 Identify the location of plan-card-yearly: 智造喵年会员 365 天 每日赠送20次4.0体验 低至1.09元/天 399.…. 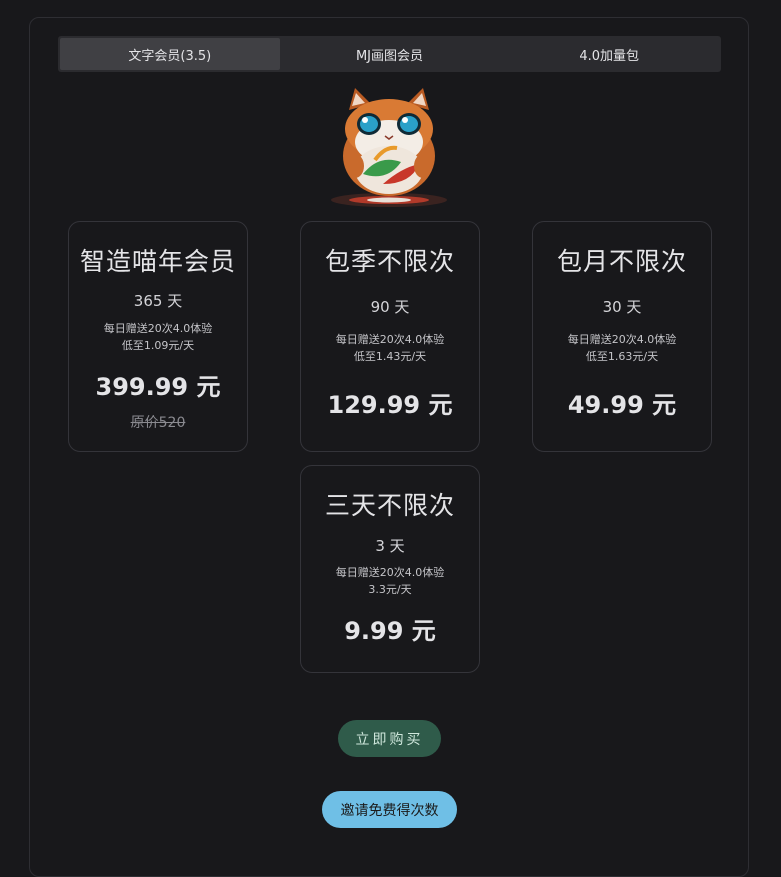
(158, 336).